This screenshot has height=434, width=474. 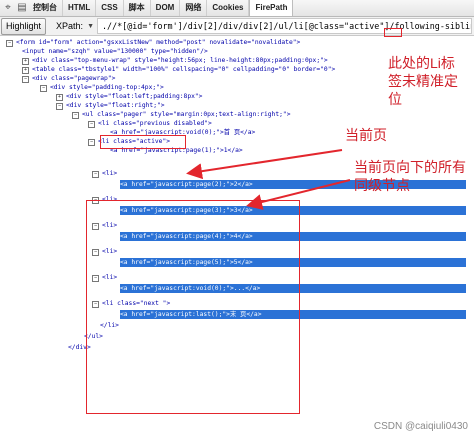 I want to click on watermark: CSDN @caiqiuli0430, so click(x=420, y=426).